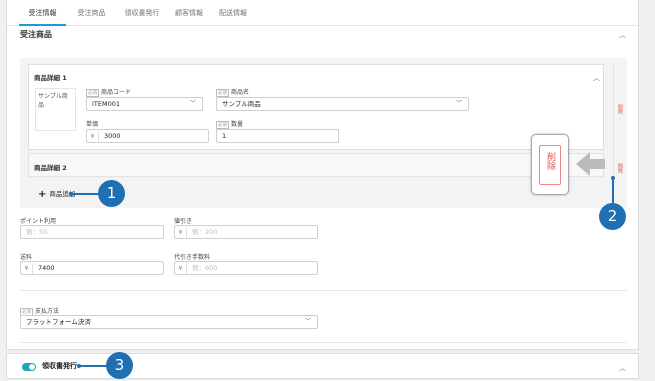 This screenshot has width=655, height=381. What do you see at coordinates (38, 221) in the screenshot?
I see `points-label: ポイント利用` at bounding box center [38, 221].